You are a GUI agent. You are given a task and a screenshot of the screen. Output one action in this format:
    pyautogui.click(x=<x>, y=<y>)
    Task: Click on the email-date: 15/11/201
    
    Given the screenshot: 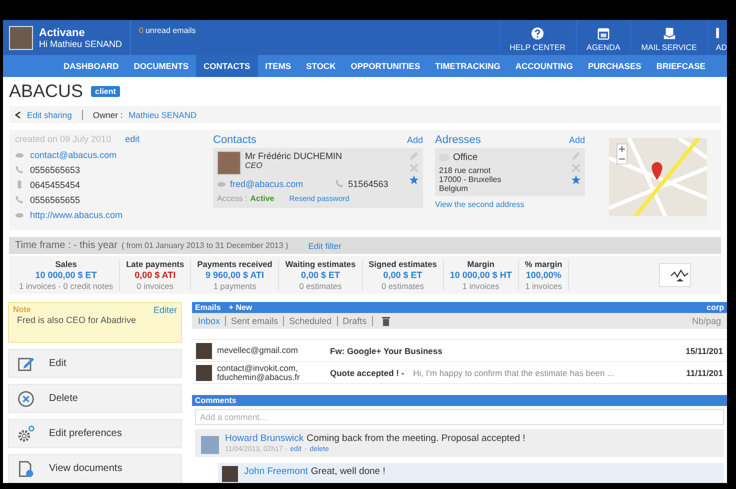 What is the action you would take?
    pyautogui.click(x=704, y=351)
    